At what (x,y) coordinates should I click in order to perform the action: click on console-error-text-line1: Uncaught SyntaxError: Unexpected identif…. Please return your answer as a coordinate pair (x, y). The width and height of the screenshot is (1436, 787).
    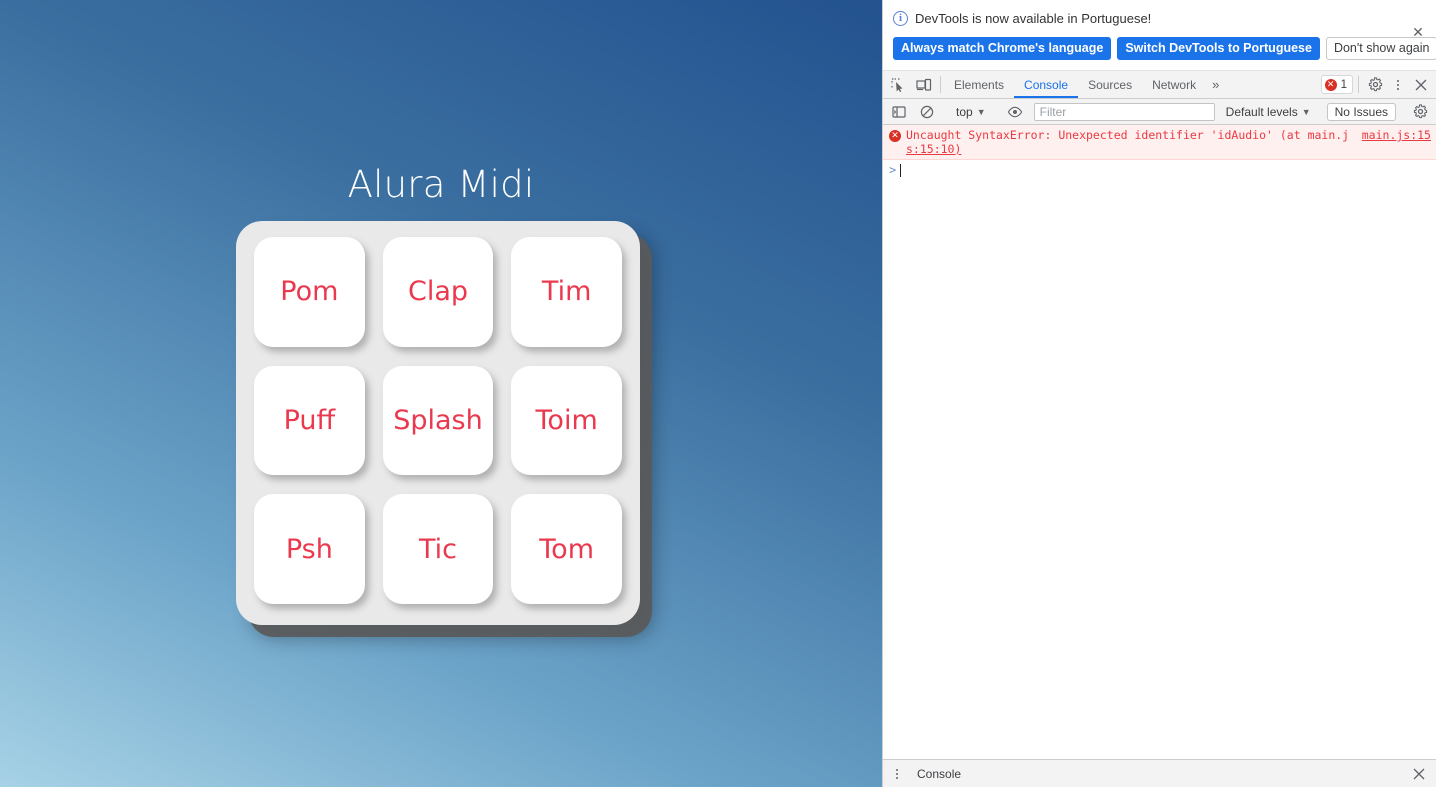
    Looking at the image, I should click on (1128, 135).